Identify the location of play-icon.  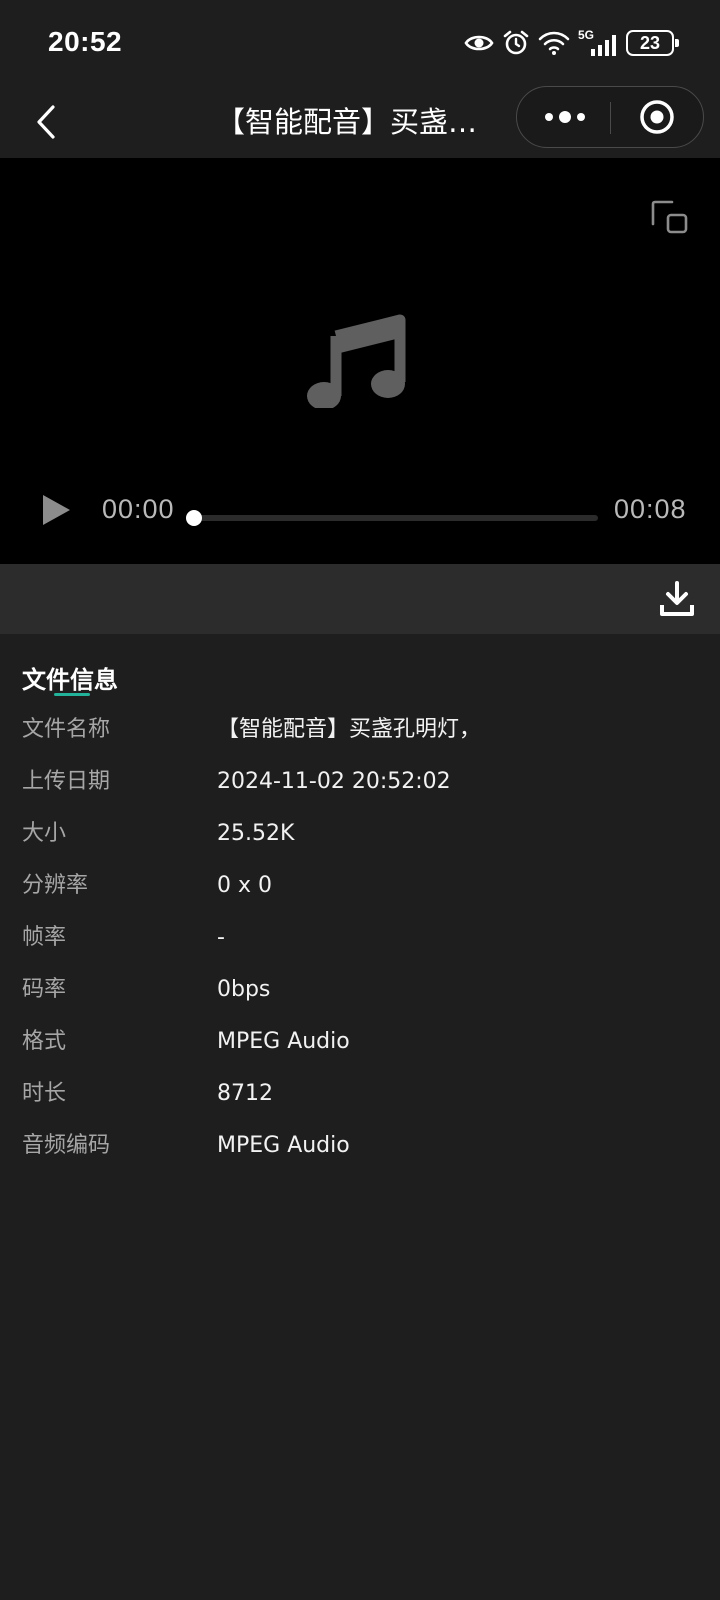
(56, 510).